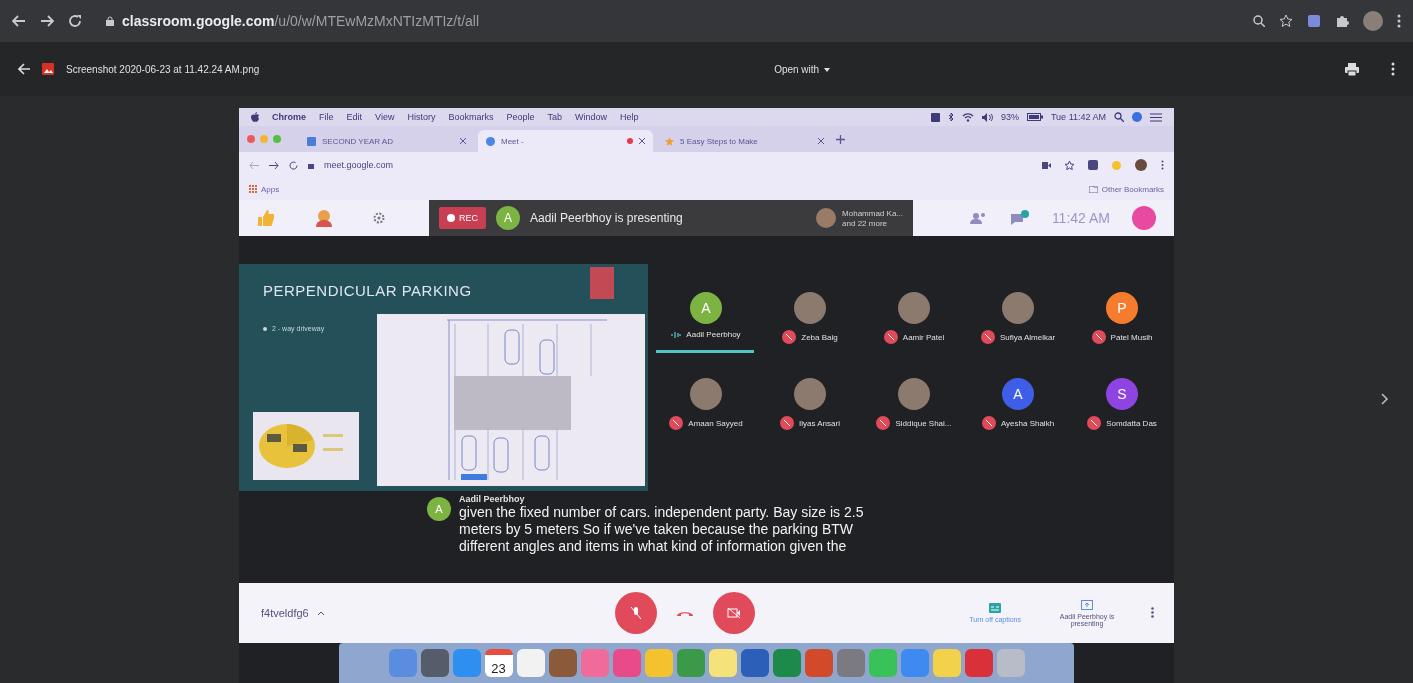 Image resolution: width=1413 pixels, height=683 pixels. Describe the element at coordinates (978, 218) in the screenshot. I see `people-icon` at that location.